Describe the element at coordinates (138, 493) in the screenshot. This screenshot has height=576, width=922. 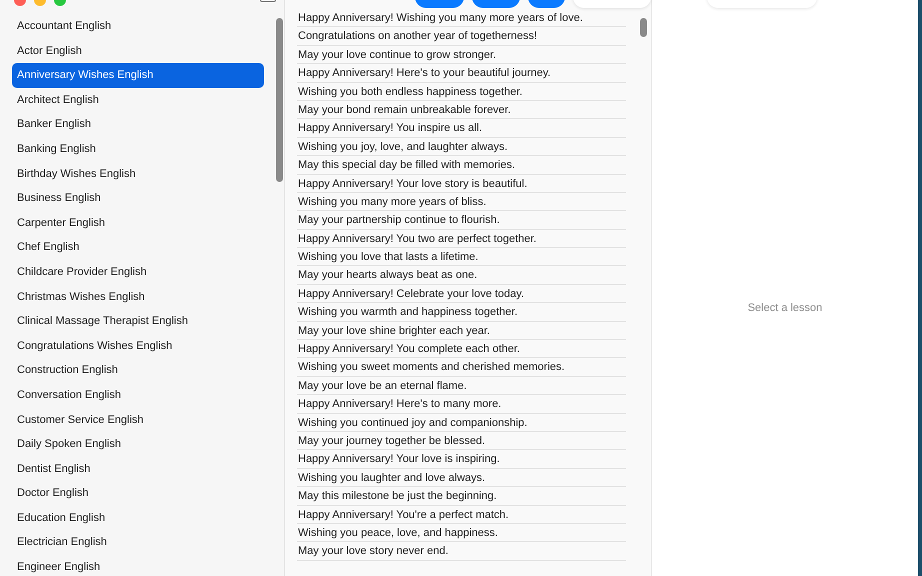
I see `sidebar-item: Doctor English` at that location.